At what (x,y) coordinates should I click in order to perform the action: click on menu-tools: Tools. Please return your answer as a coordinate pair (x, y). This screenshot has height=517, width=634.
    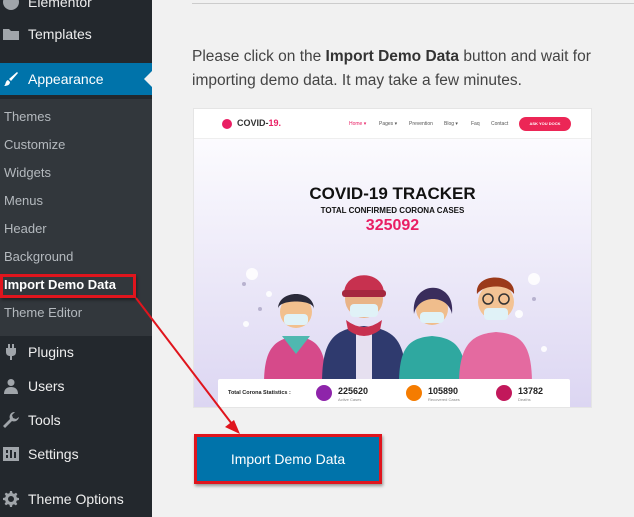
    Looking at the image, I should click on (76, 420).